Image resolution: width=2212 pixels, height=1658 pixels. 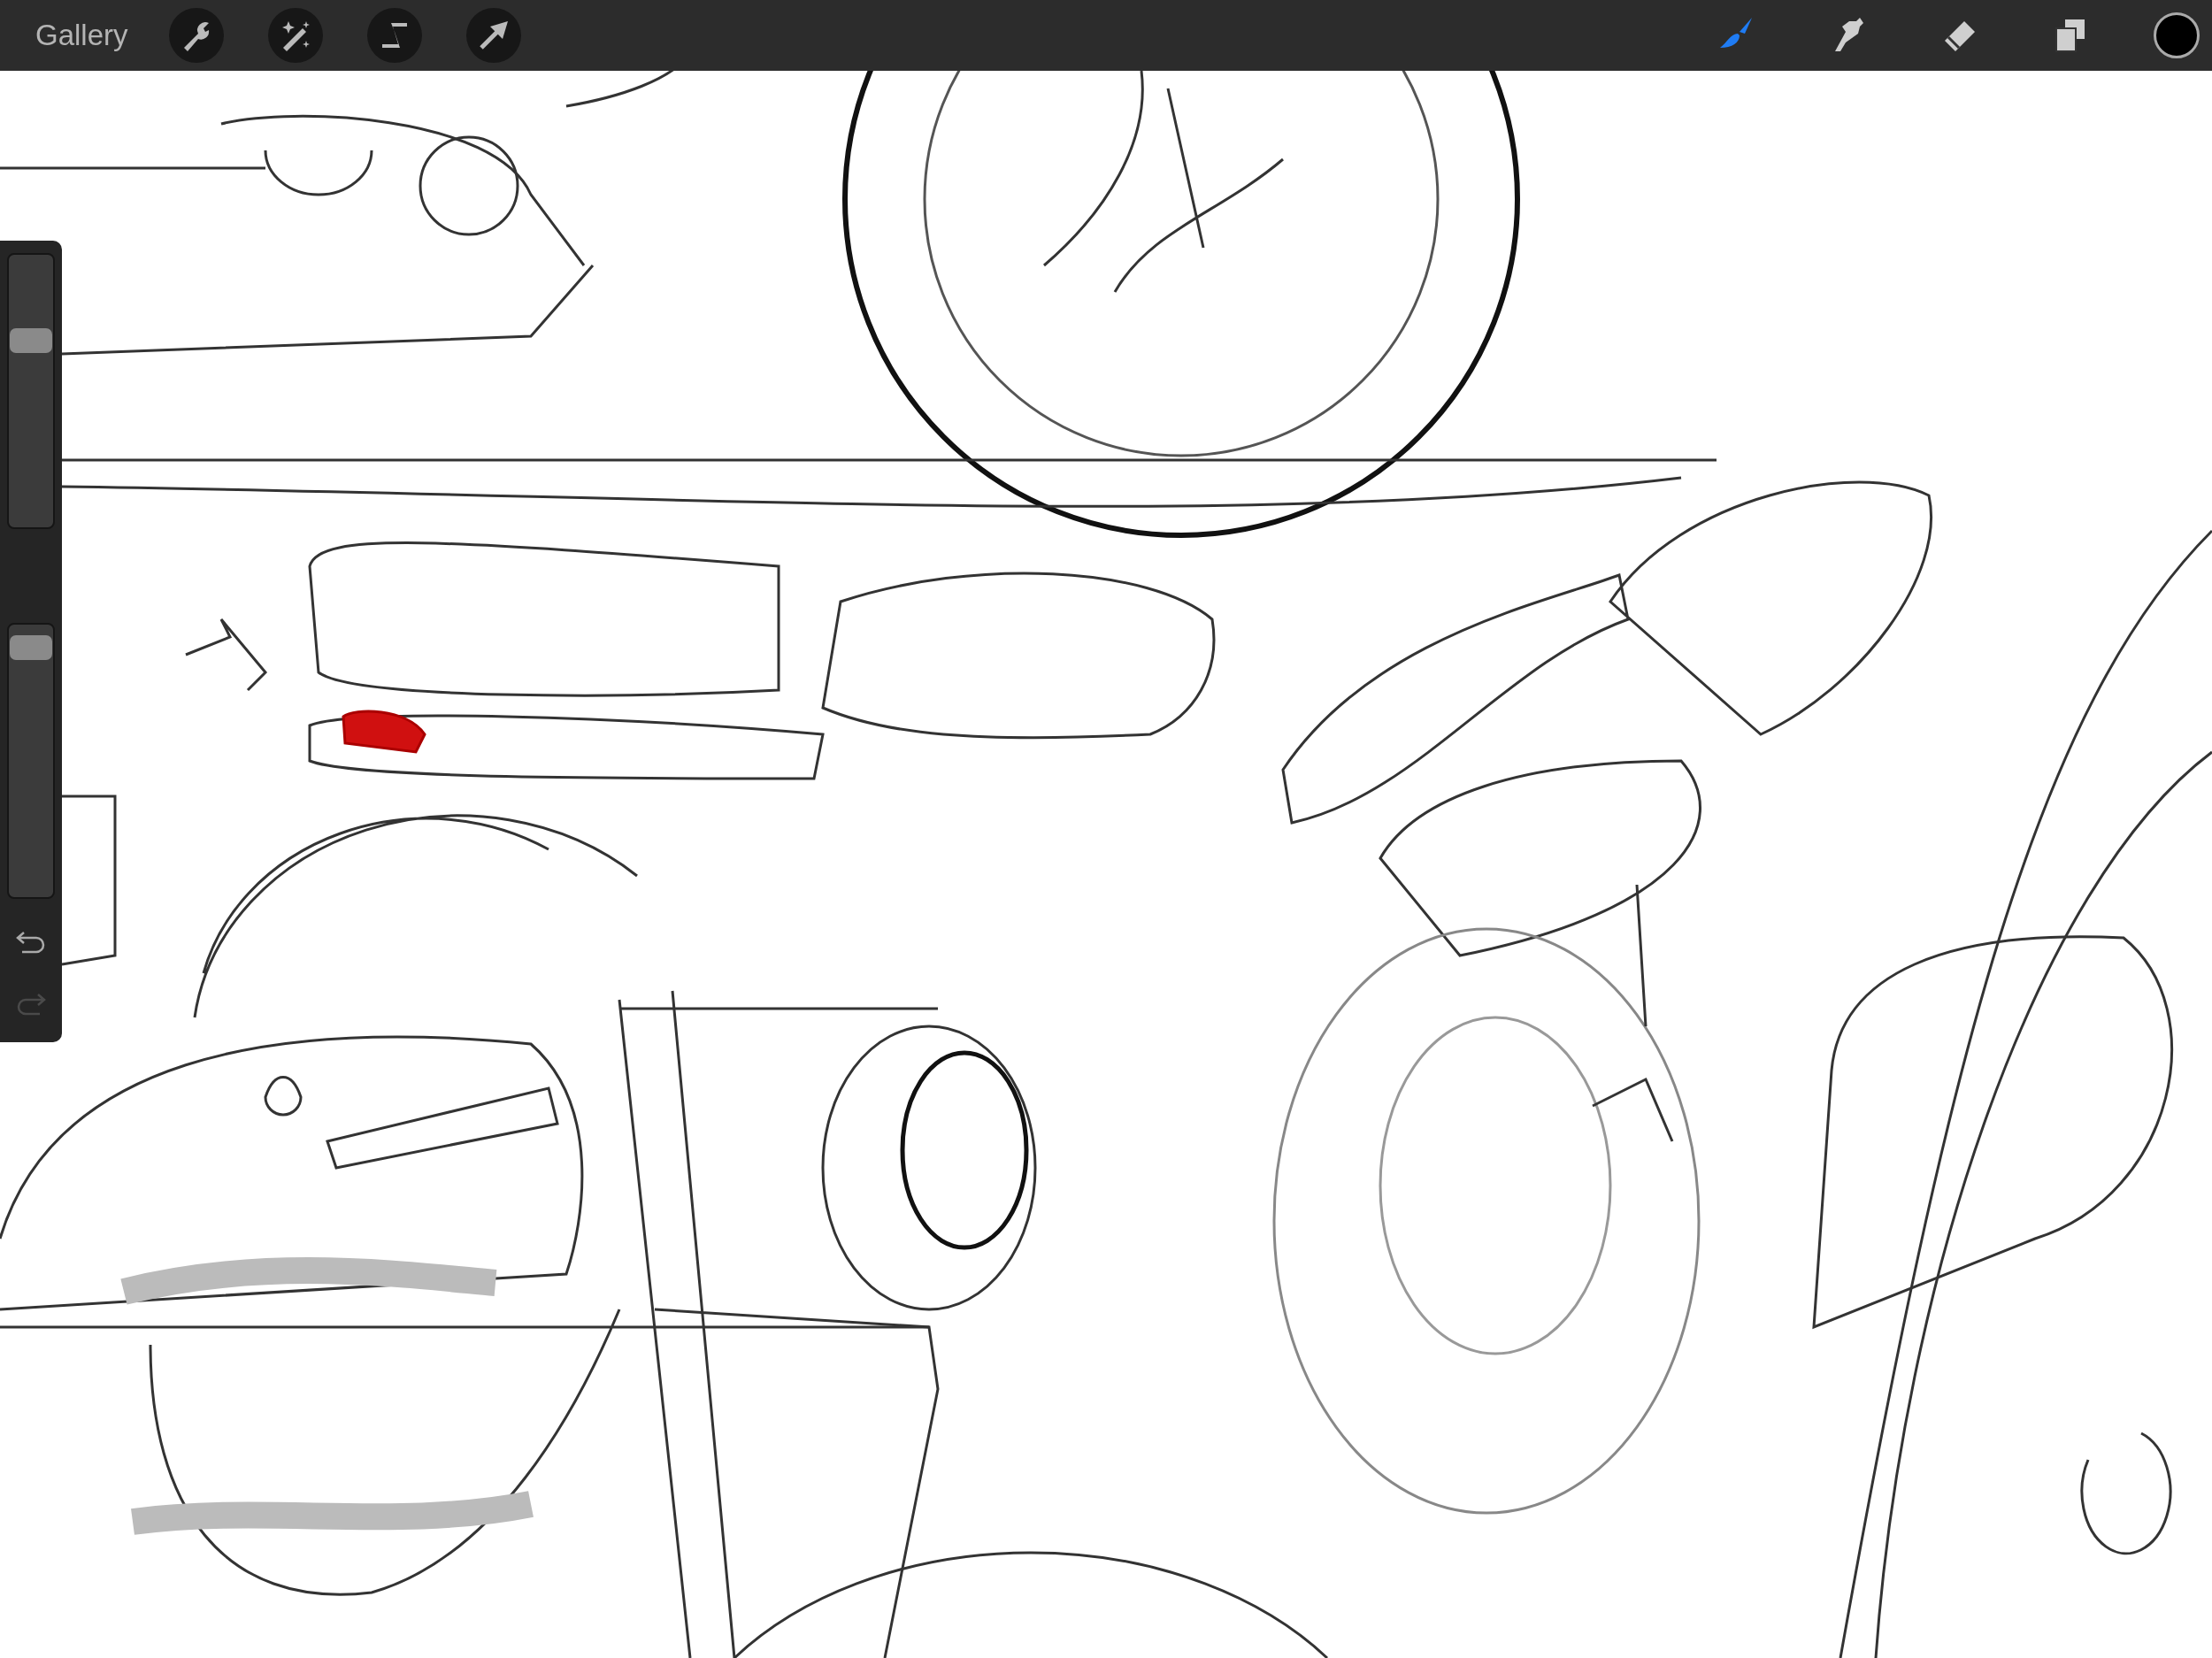 I want to click on brush-size-slider, so click(x=31, y=391).